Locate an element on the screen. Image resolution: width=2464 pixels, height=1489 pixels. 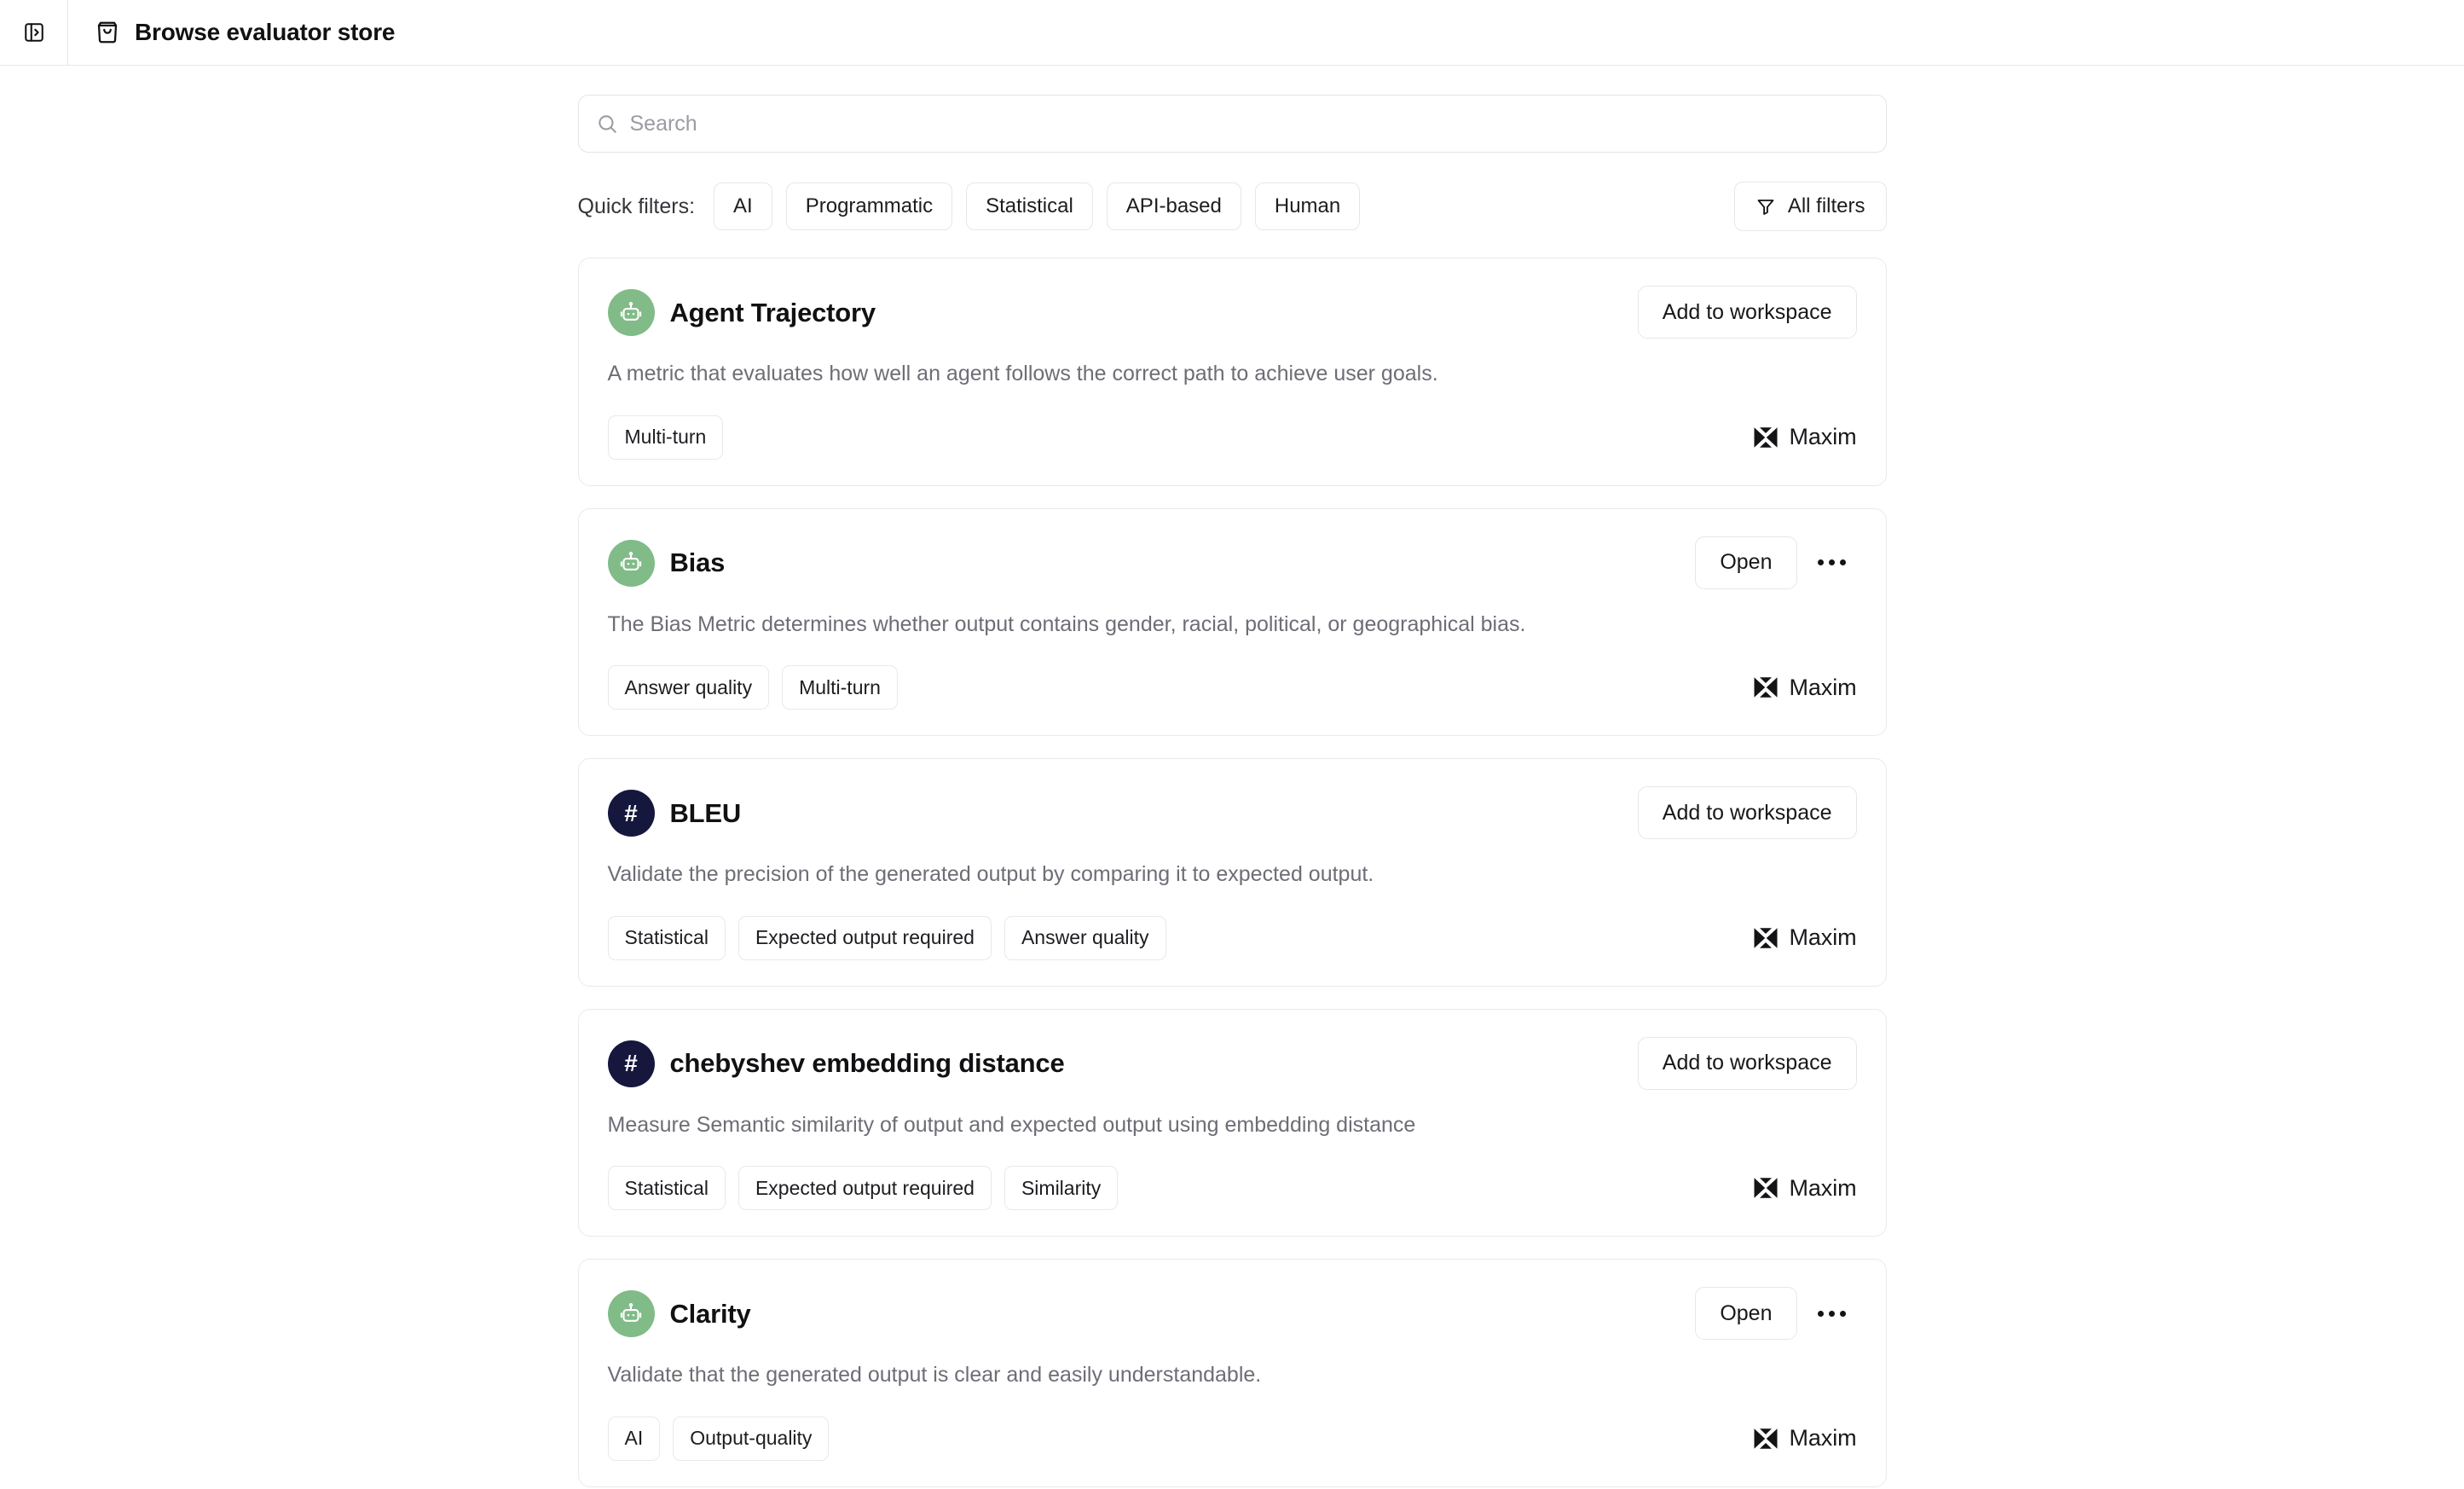
top-bar-left-slot is located at coordinates (34, 33).